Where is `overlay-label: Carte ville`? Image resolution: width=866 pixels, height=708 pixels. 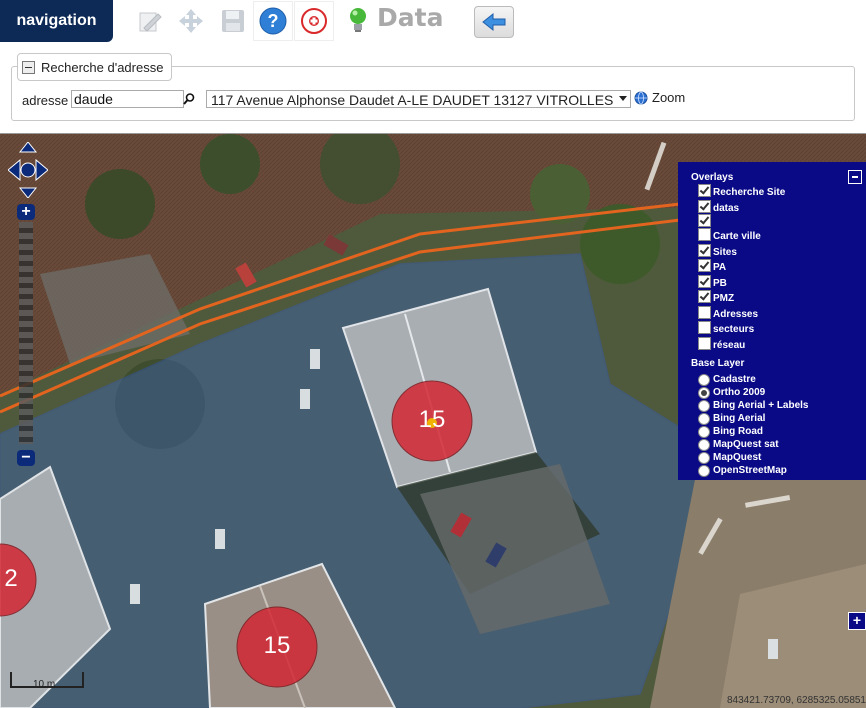
overlay-label: Carte ville is located at coordinates (737, 236).